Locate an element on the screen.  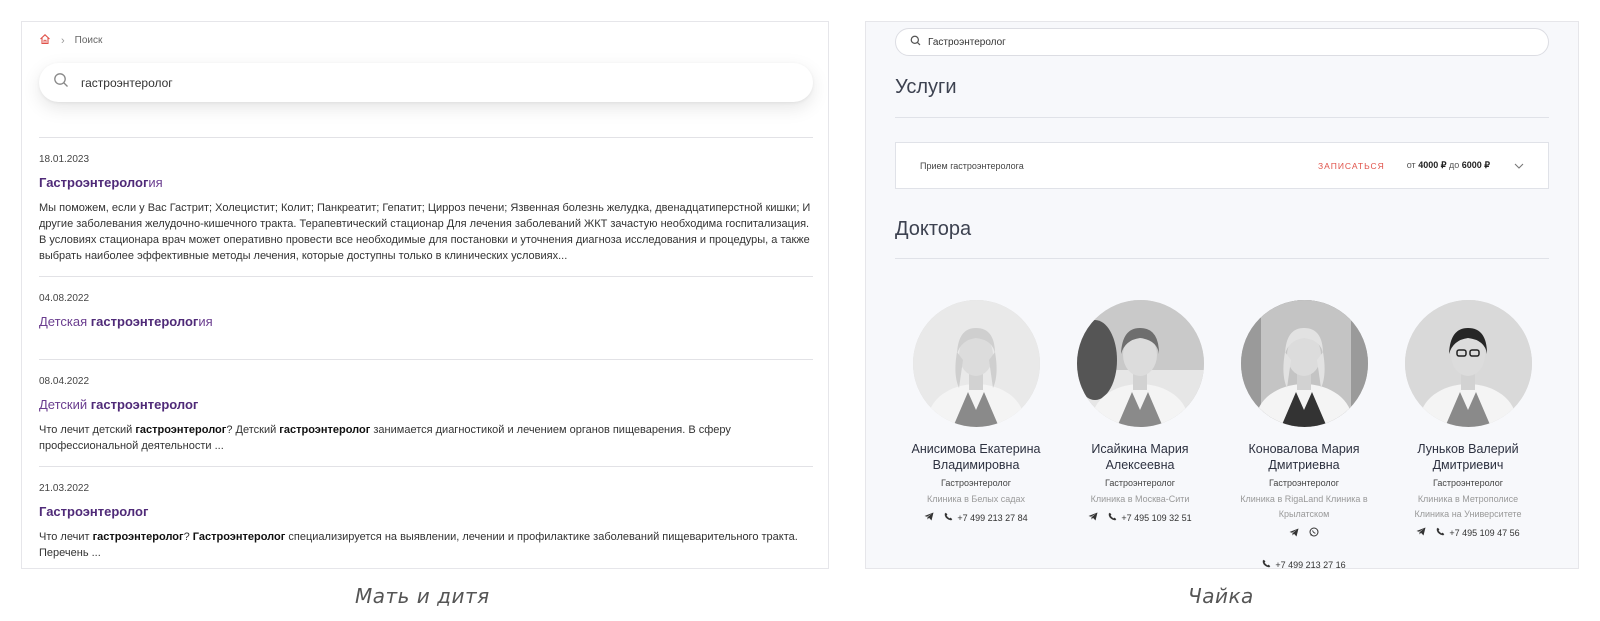
service-price: от 4000 ₽ до 6000 ₽ is located at coordinates (1448, 165).